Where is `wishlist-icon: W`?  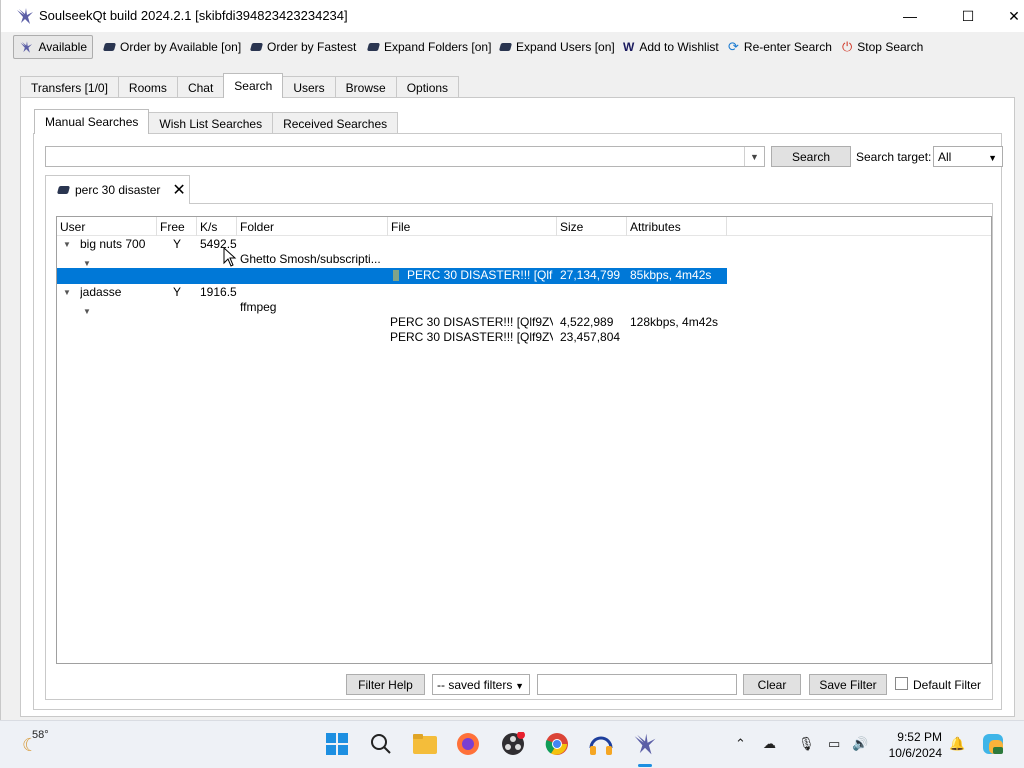
wishlist-icon: W is located at coordinates (629, 47).